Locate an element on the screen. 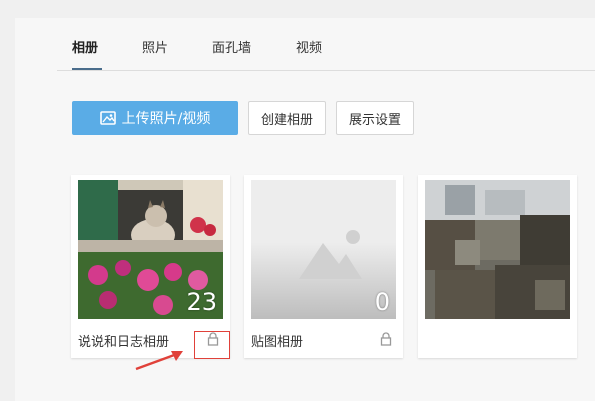  album-cover-blurred is located at coordinates (497, 249).